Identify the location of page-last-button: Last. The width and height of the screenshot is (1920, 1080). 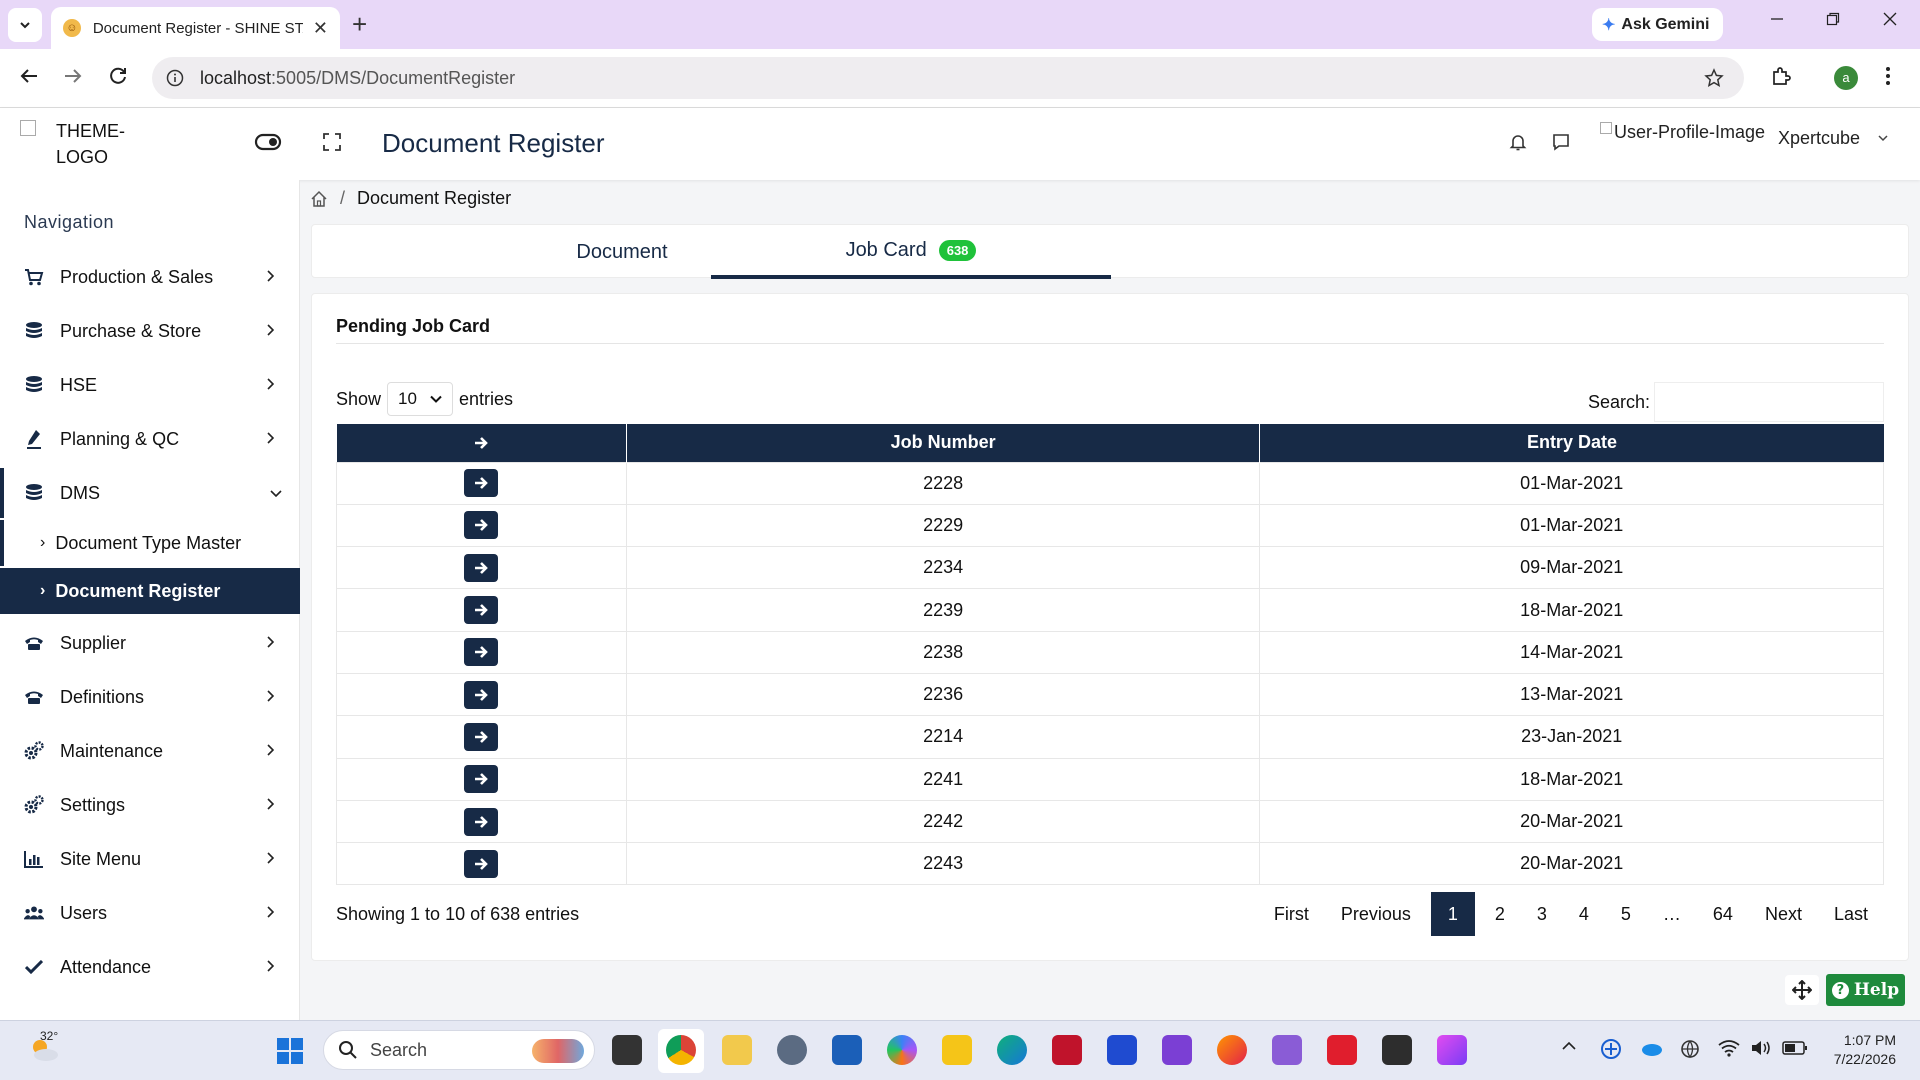
(1851, 914).